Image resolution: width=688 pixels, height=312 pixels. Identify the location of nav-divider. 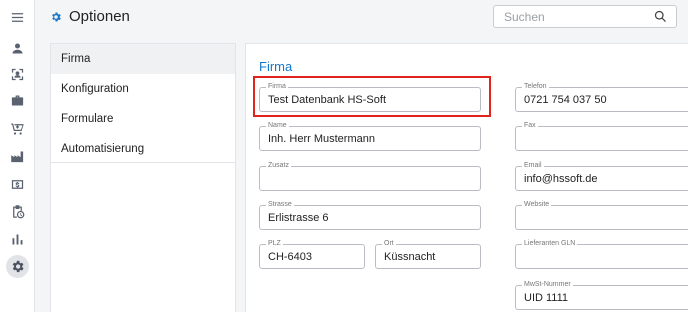
(143, 162).